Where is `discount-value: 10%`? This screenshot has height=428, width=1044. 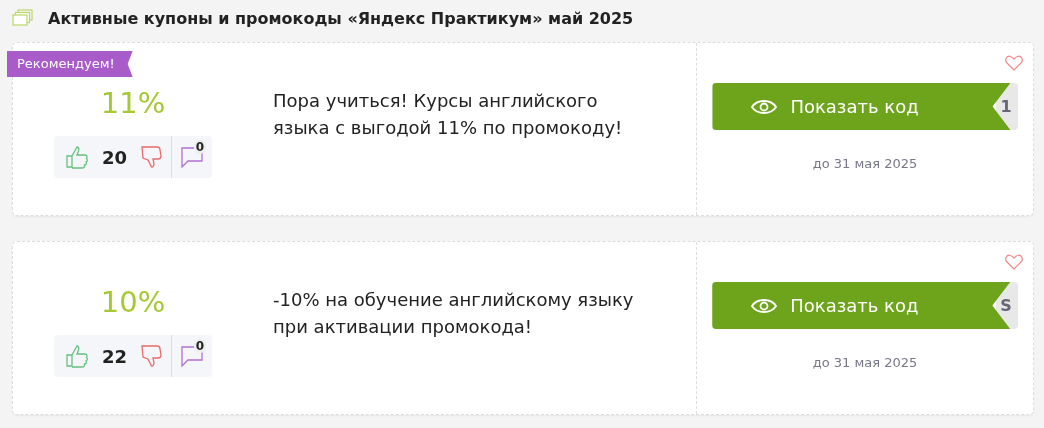
discount-value: 10% is located at coordinates (133, 302).